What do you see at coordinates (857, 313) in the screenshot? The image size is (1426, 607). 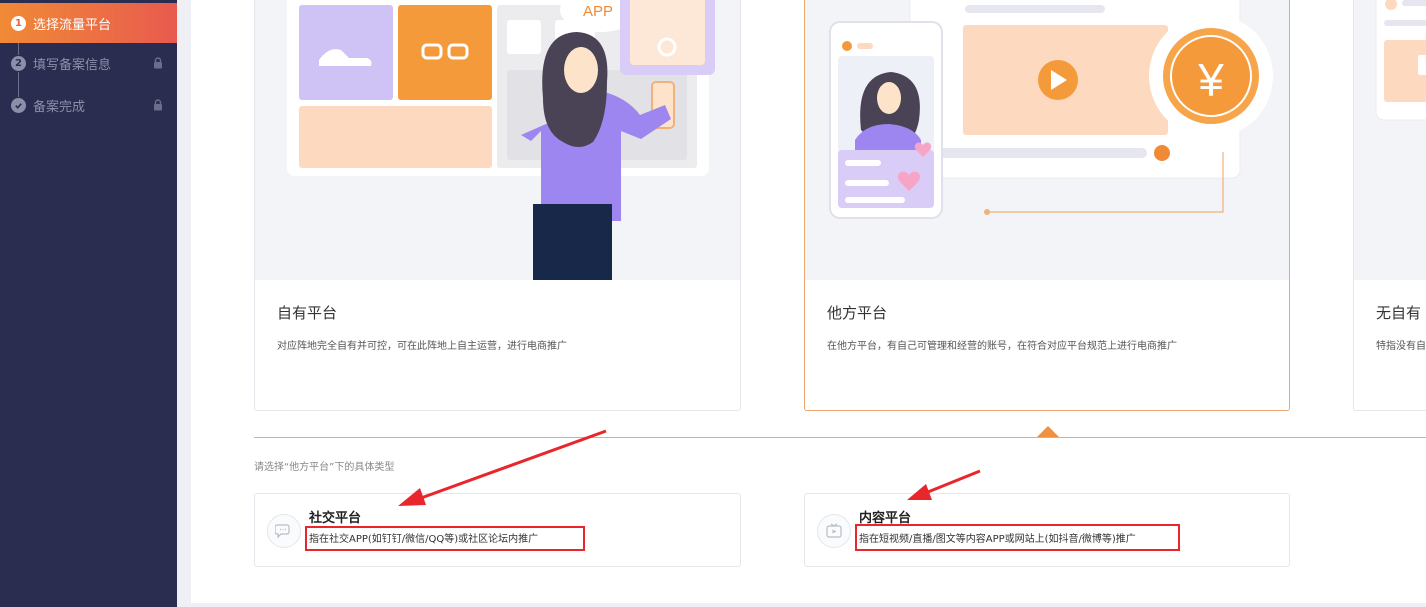 I see `card-title: 他方平台` at bounding box center [857, 313].